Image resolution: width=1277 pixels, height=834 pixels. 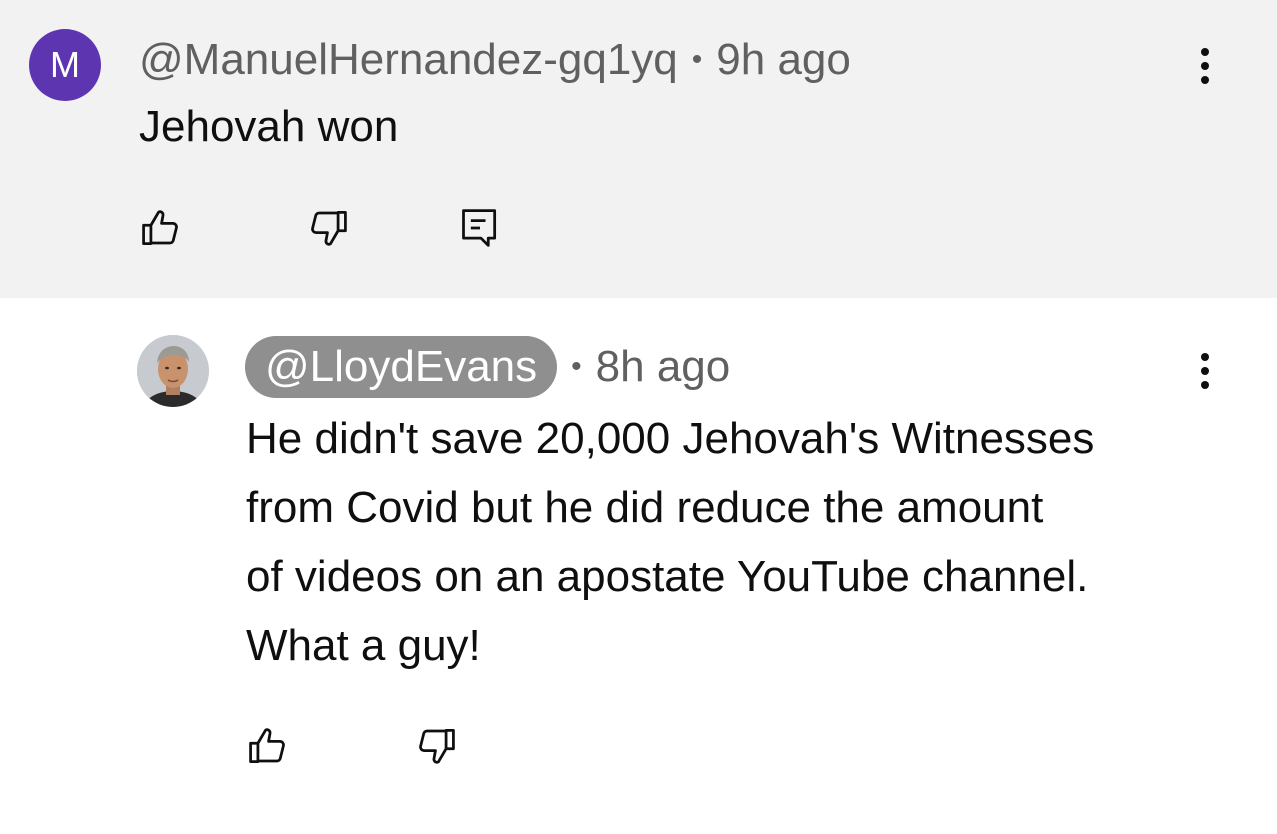 What do you see at coordinates (783, 60) in the screenshot?
I see `comment-timestamp: 9h ago` at bounding box center [783, 60].